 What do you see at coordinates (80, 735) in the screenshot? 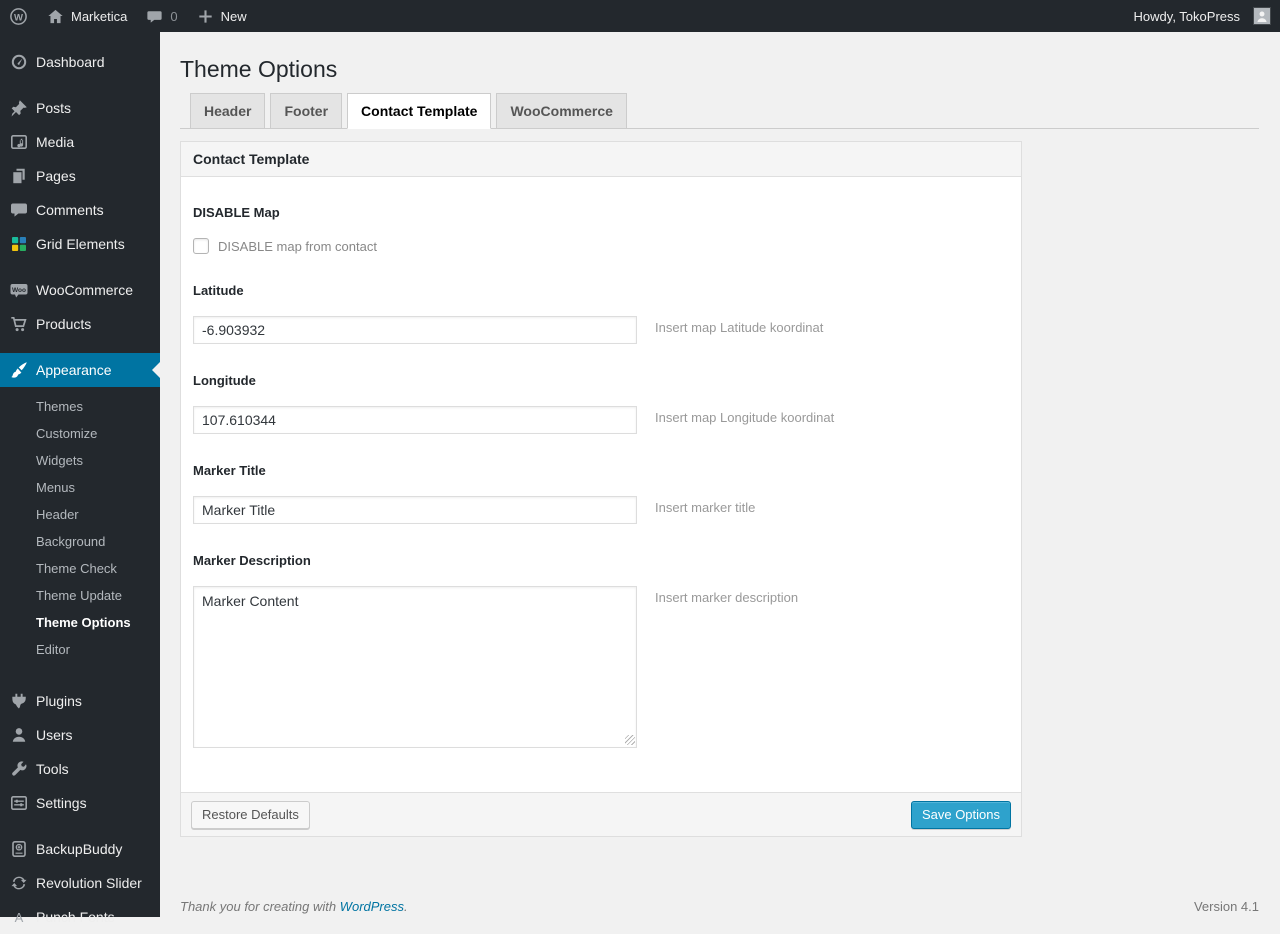
I see `sidebar-item-users: Users` at bounding box center [80, 735].